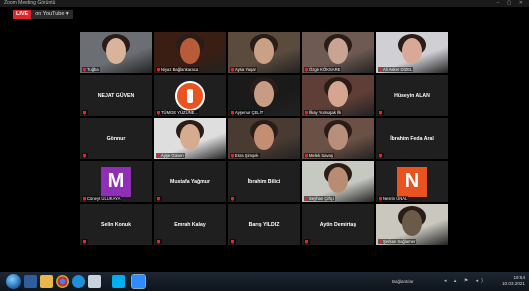  What do you see at coordinates (398, 69) in the screenshot?
I see `participant-label-text: Ali Asker DİZEL` at bounding box center [398, 69].